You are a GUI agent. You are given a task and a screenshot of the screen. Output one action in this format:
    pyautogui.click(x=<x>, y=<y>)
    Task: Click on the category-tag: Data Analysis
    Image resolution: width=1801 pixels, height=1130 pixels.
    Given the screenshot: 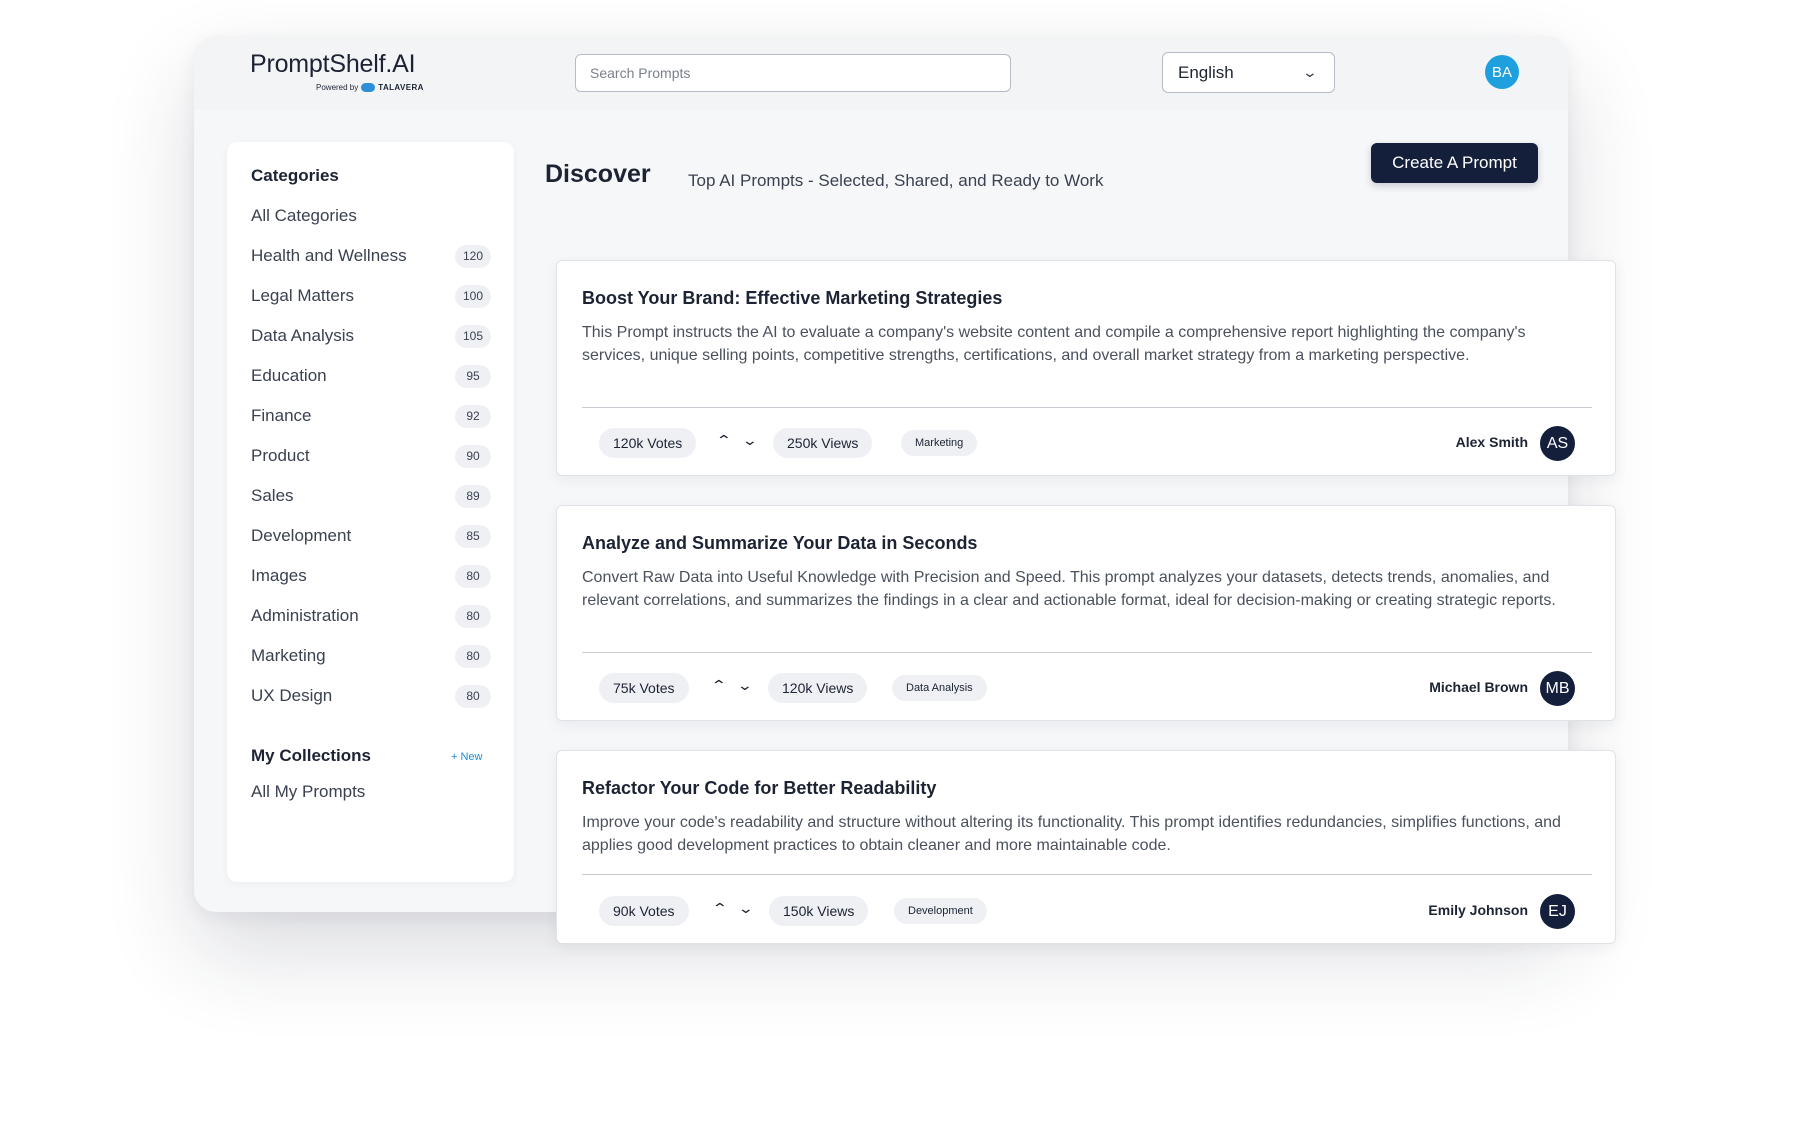 What is the action you would take?
    pyautogui.click(x=939, y=688)
    